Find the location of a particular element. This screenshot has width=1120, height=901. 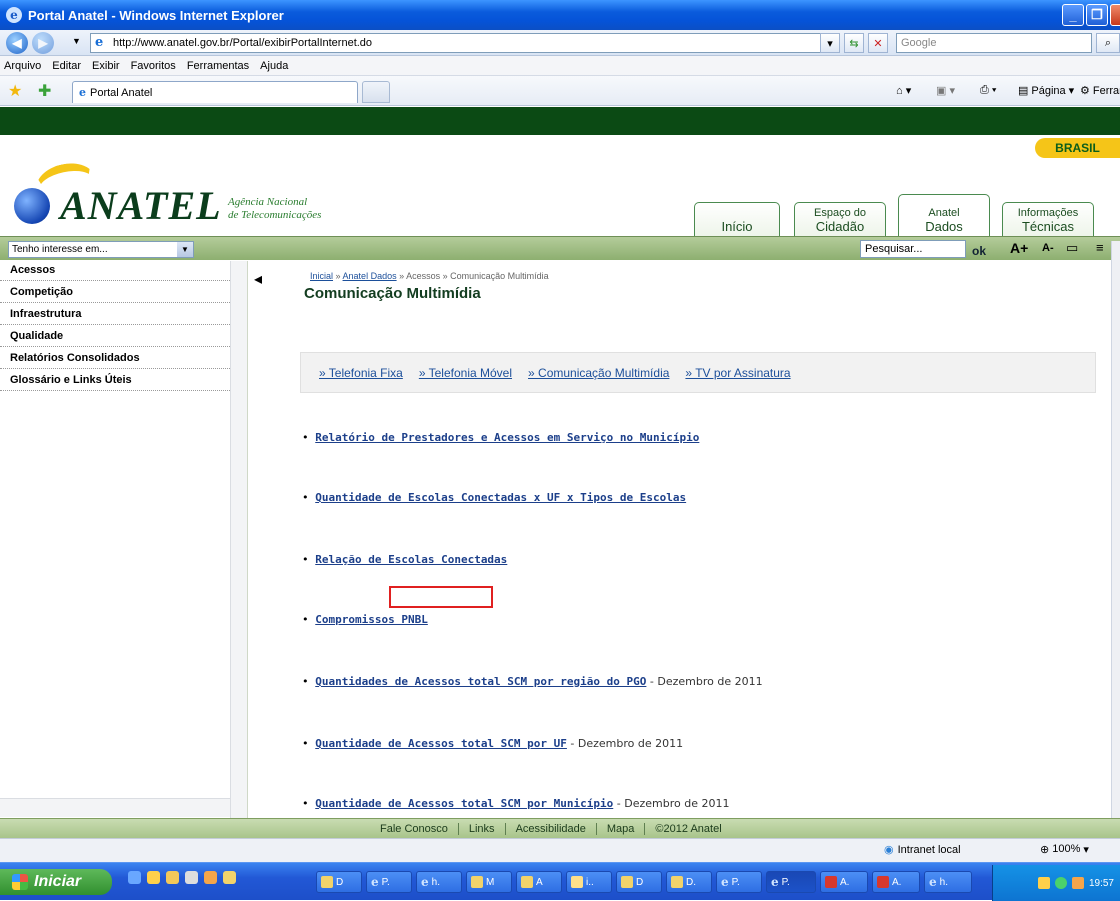

breadcrumb-section-link: Anatel Dados is located at coordinates (370, 276).